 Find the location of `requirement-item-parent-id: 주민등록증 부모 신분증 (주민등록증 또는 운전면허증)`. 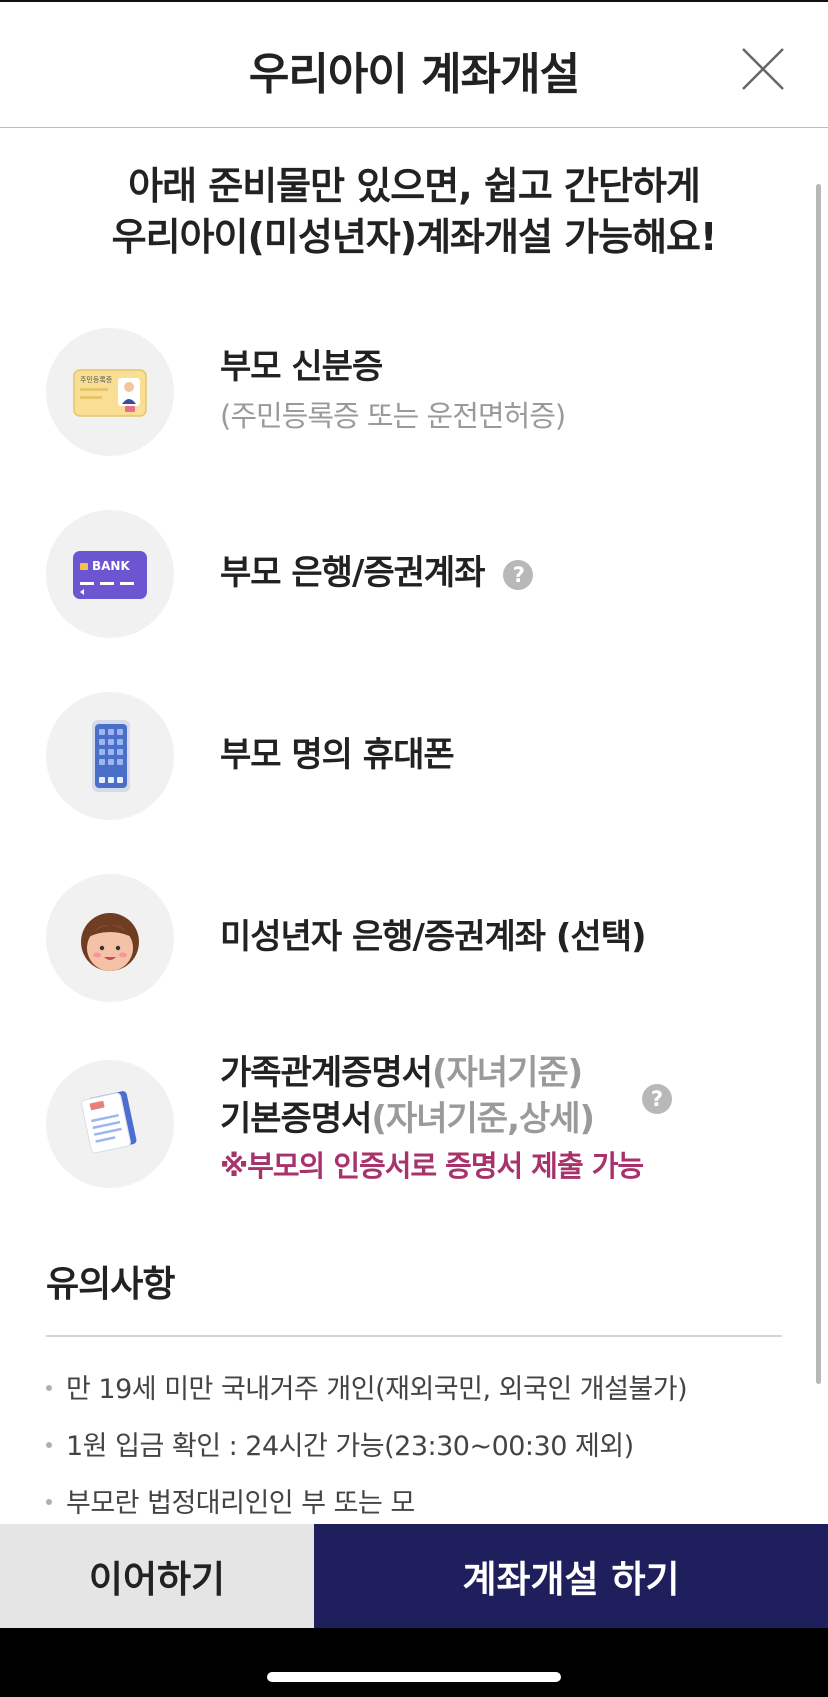

requirement-item-parent-id: 주민등록증 부모 신분증 (주민등록증 또는 운전면허증) is located at coordinates (416, 392).